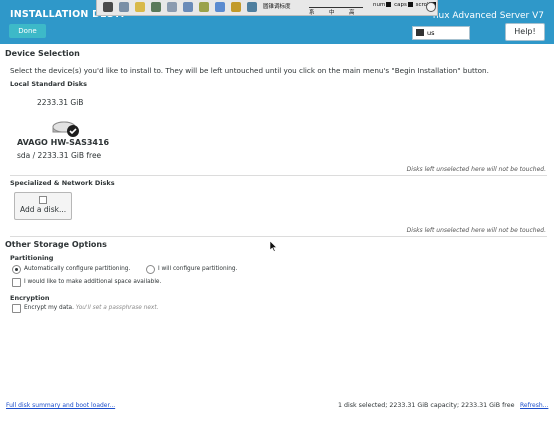 The height and width of the screenshot is (428, 554). What do you see at coordinates (197, 269) in the screenshot?
I see `manual-partition-label: I will configure partitioning.` at bounding box center [197, 269].